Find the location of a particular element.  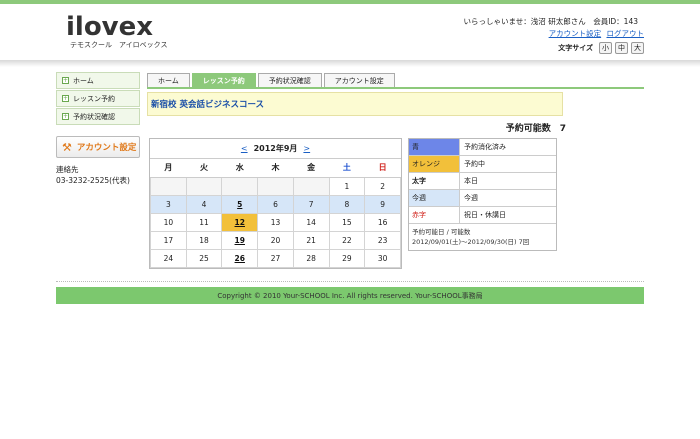

account-settings-button: ⚒ アカウント設定 is located at coordinates (98, 147).